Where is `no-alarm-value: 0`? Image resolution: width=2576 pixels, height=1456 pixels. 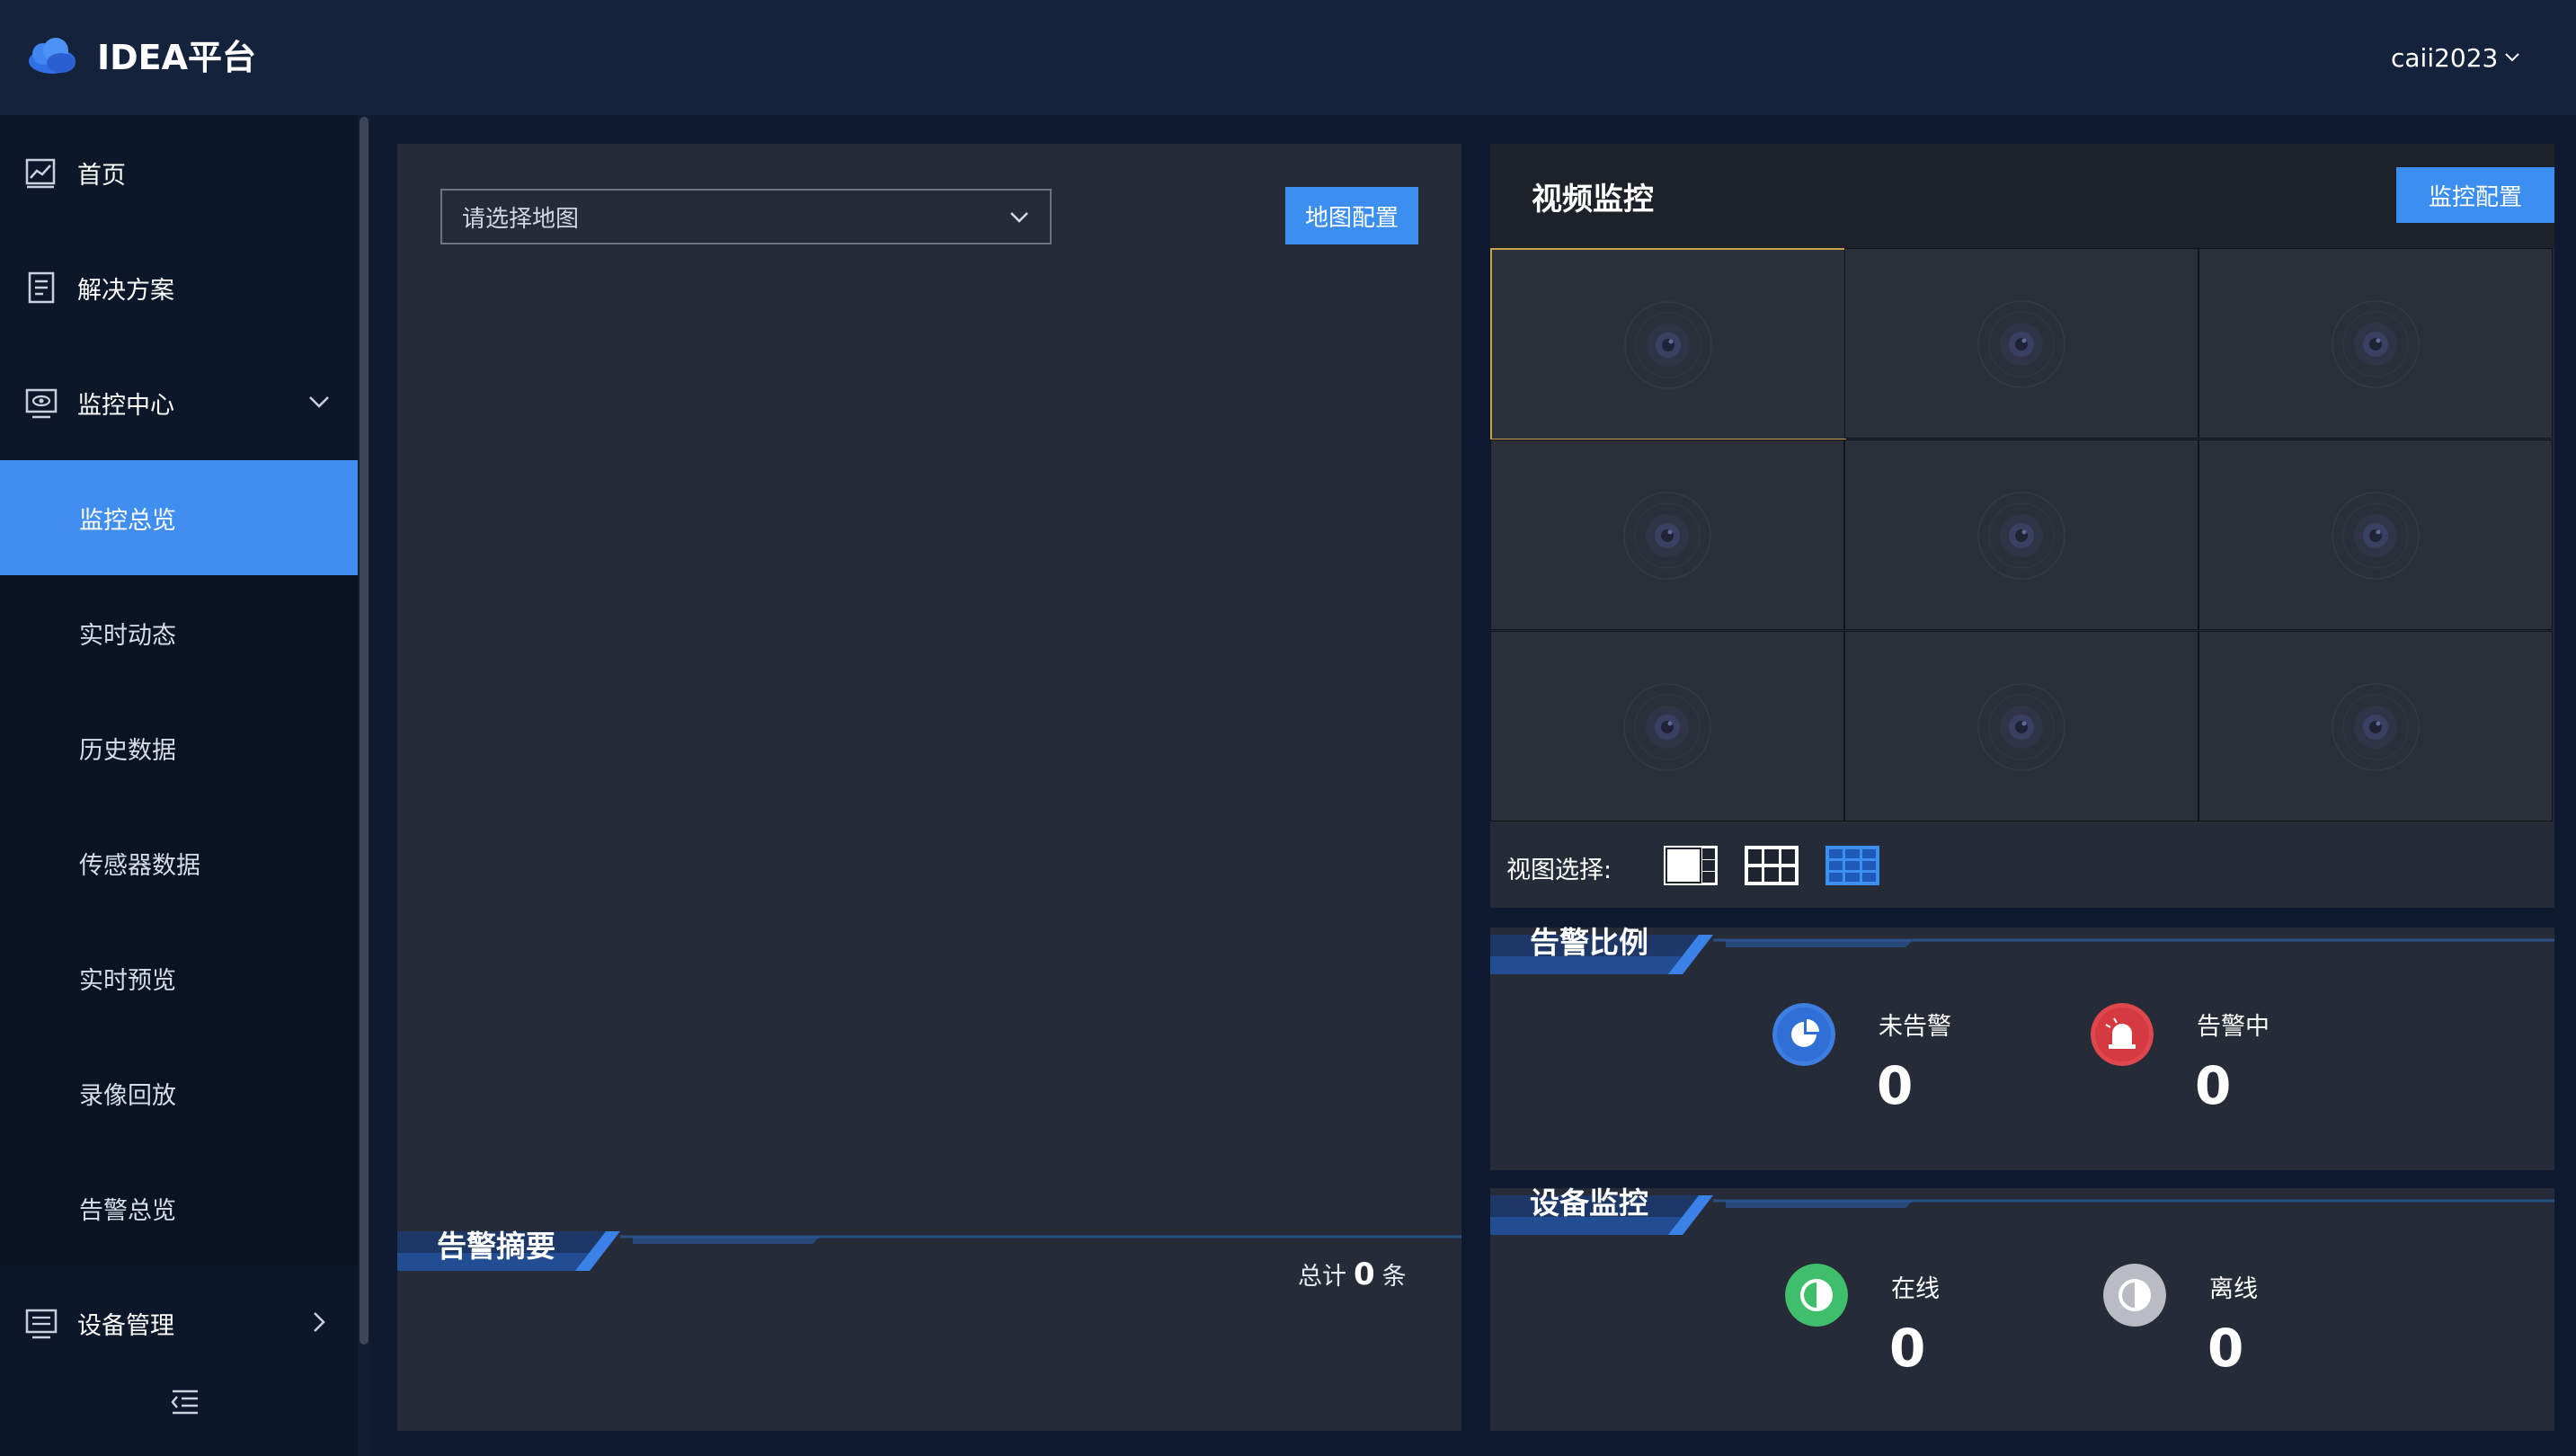
no-alarm-value: 0 is located at coordinates (1895, 1085).